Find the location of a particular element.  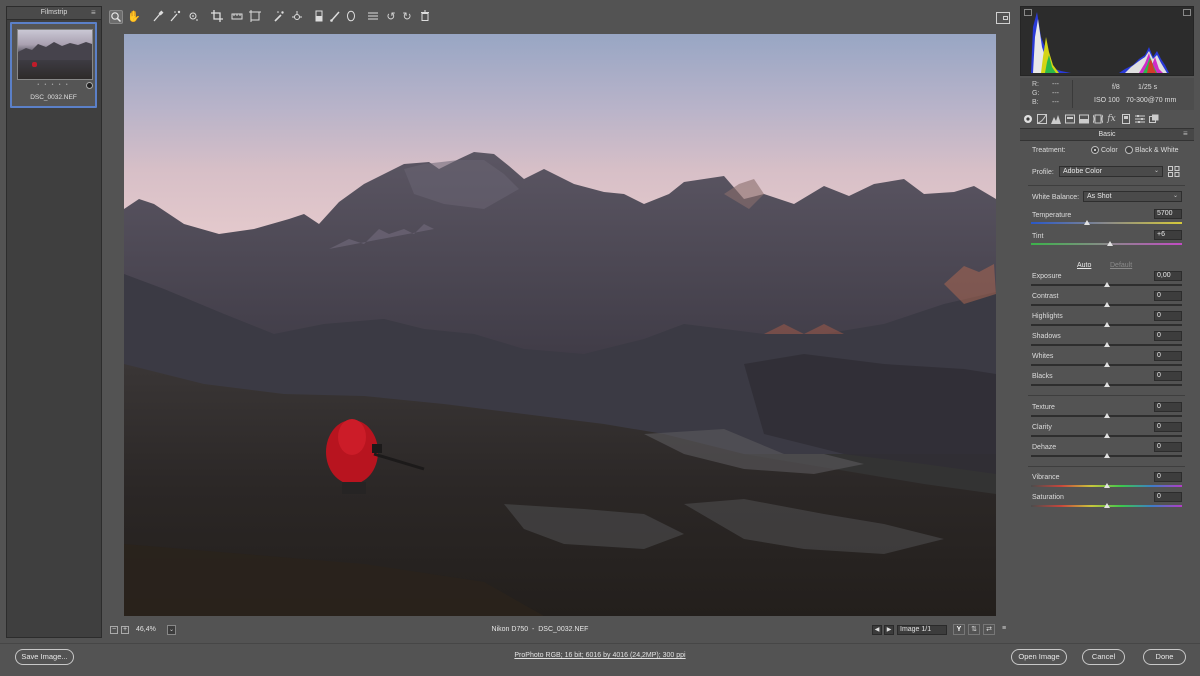

tab-snapshots-icon is located at coordinates (1153, 119).